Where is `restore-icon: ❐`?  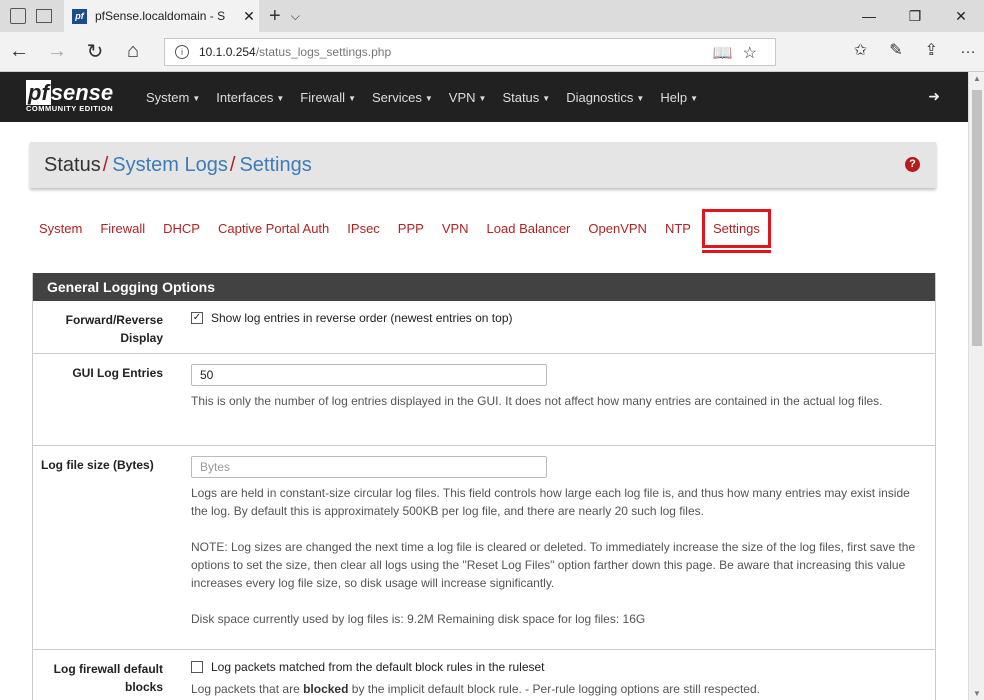 restore-icon: ❐ is located at coordinates (915, 16).